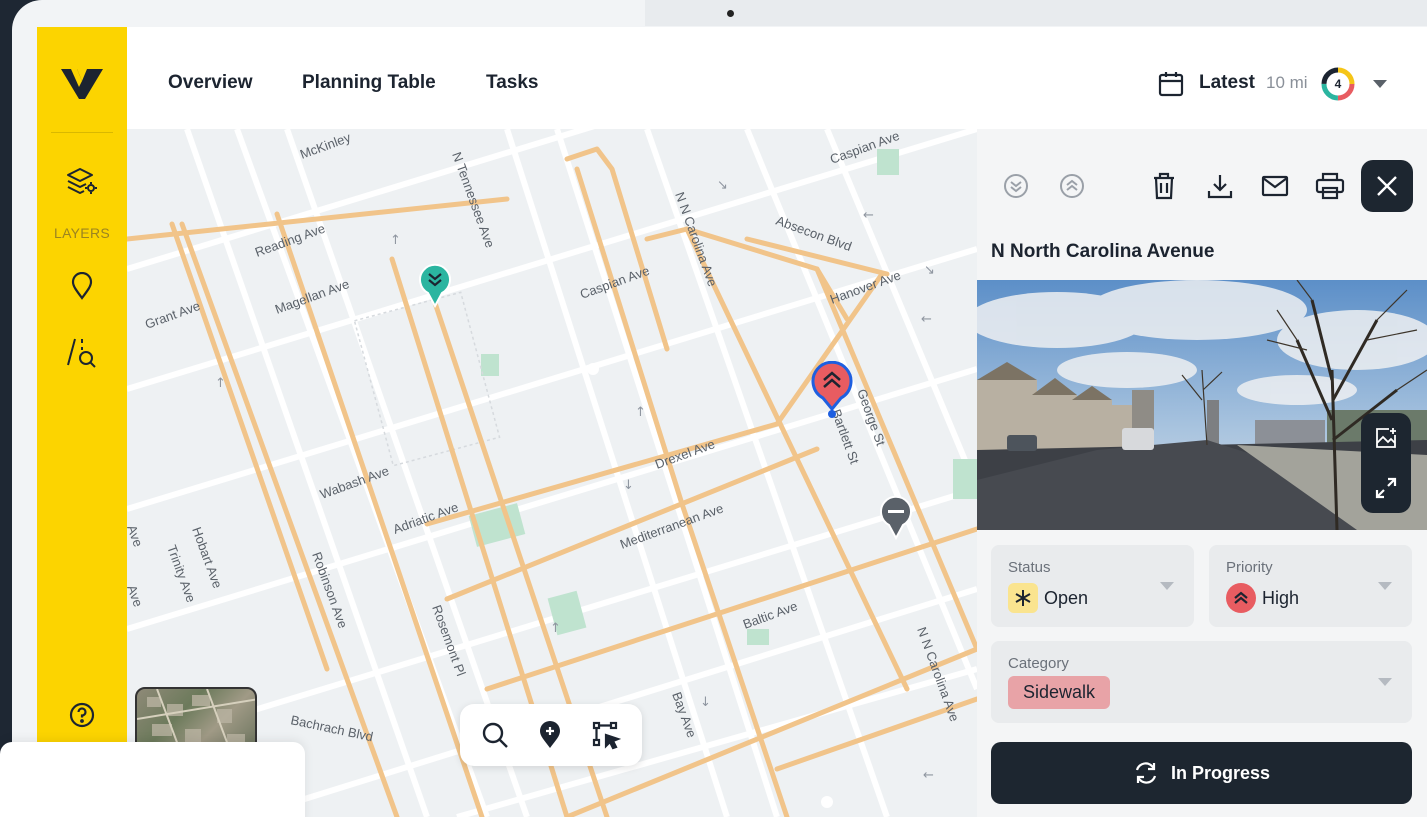 The image size is (1427, 817). What do you see at coordinates (896, 517) in the screenshot?
I see `none-priority-marker-icon` at bounding box center [896, 517].